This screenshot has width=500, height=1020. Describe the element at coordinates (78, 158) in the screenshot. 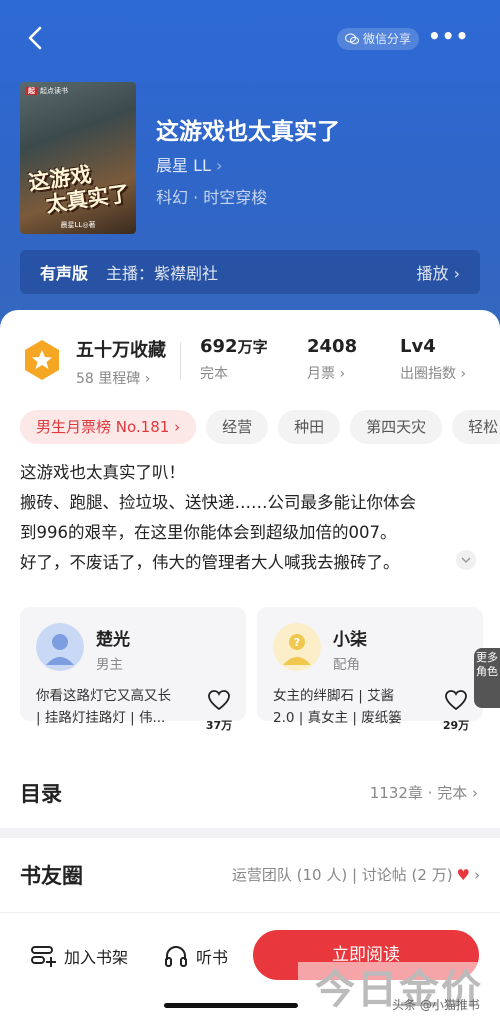

I see `book-cover: 起起点读书 这游戏 太真实了 晨星LL◎著` at that location.